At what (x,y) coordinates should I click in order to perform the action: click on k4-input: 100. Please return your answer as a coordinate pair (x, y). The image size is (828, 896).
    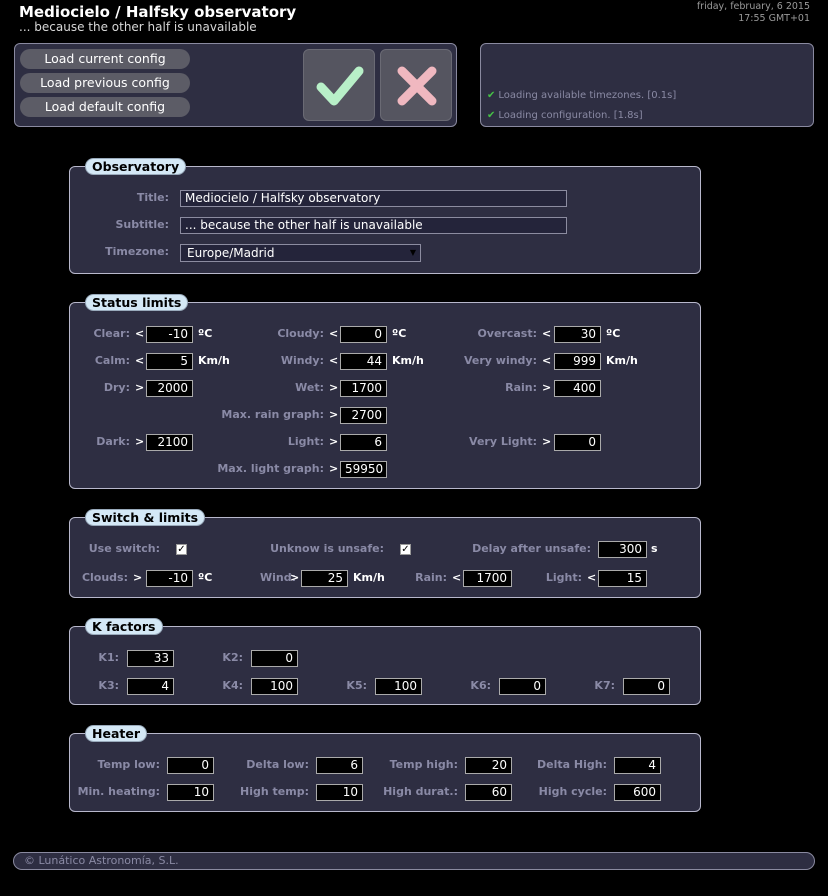
    Looking at the image, I should click on (274, 686).